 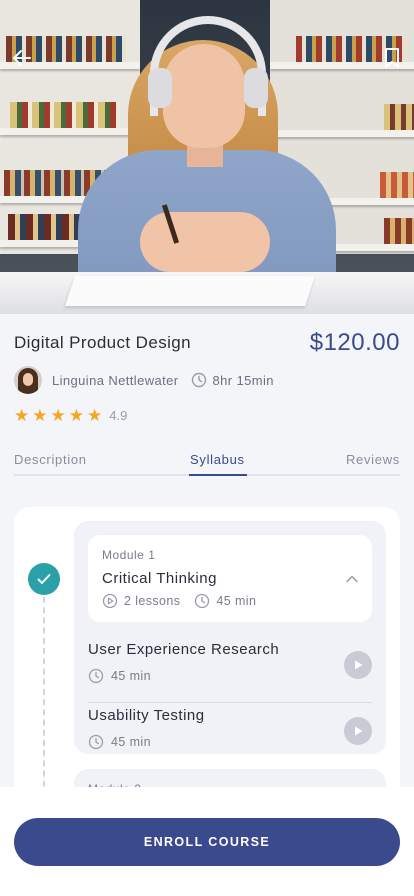 What do you see at coordinates (190, 291) in the screenshot?
I see `papers` at bounding box center [190, 291].